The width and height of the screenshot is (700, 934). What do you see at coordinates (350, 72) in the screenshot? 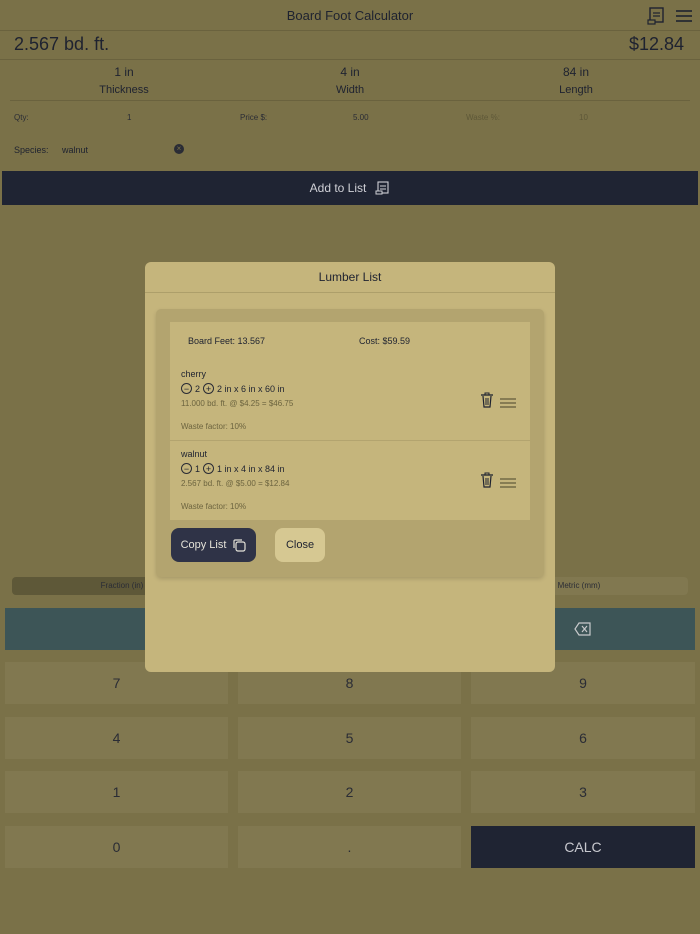
I see `width-value: 4 in` at bounding box center [350, 72].